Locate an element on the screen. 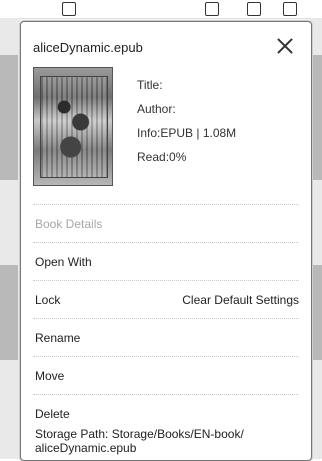 This screenshot has height=461, width=322. dialog-filename: aliceDynamic.epub is located at coordinates (88, 47).